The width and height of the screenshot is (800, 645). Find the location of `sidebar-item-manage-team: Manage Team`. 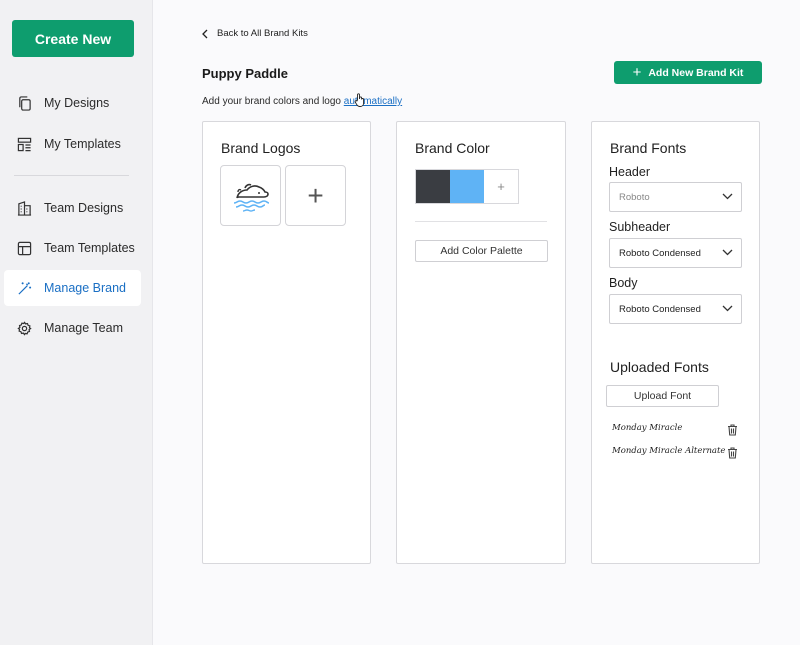

sidebar-item-manage-team: Manage Team is located at coordinates (72, 328).